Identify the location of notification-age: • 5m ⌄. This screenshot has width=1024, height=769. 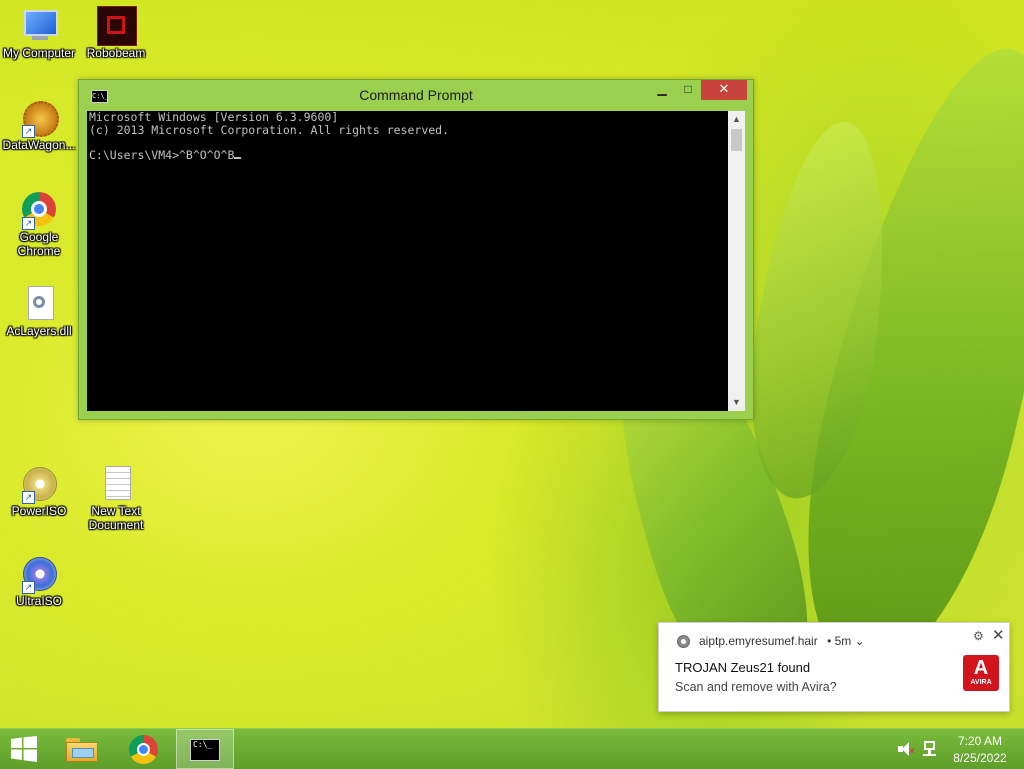
(846, 641).